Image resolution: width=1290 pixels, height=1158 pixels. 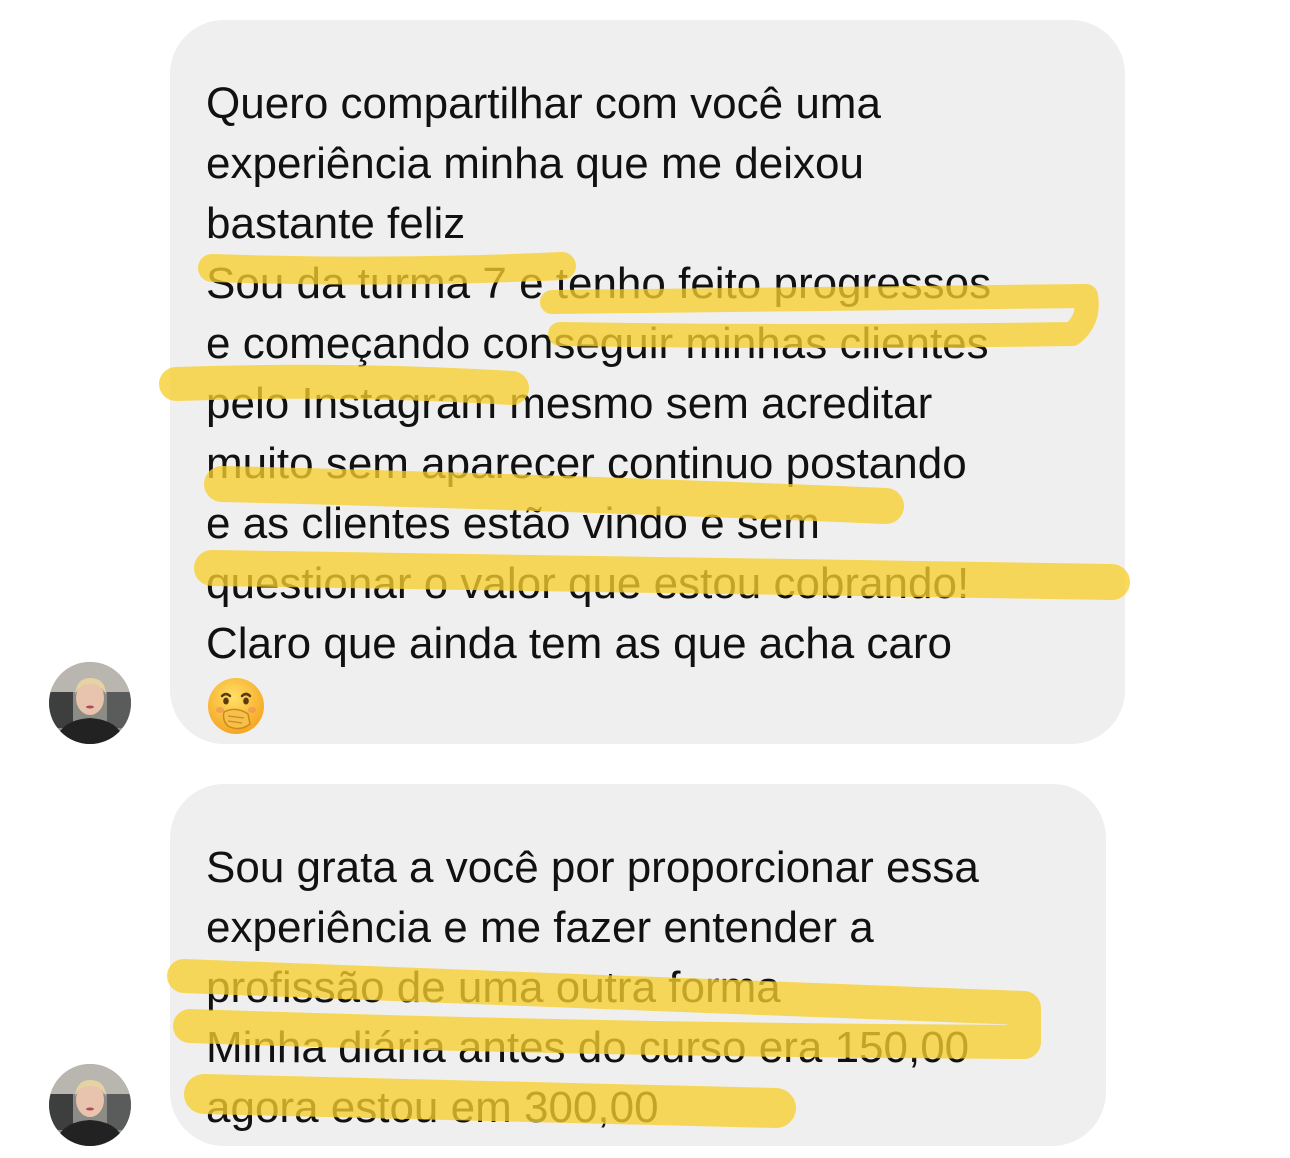 I want to click on message-line: e começando conseguir minhas clientes, so click(x=597, y=343).